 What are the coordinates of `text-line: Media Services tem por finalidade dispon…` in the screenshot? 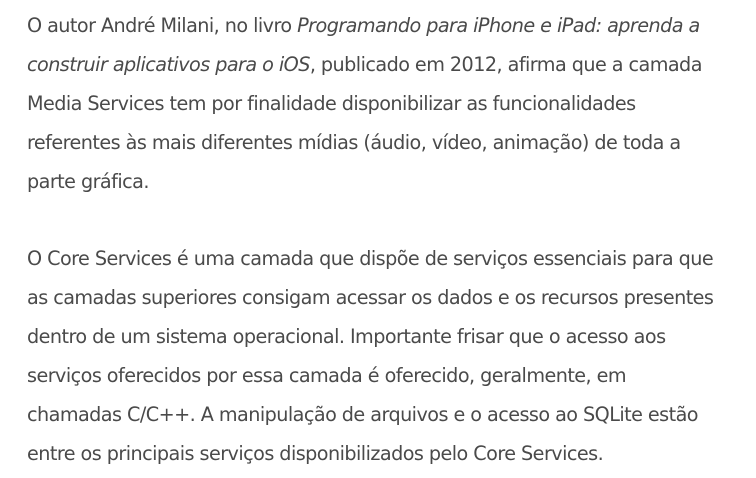 It's located at (331, 103).